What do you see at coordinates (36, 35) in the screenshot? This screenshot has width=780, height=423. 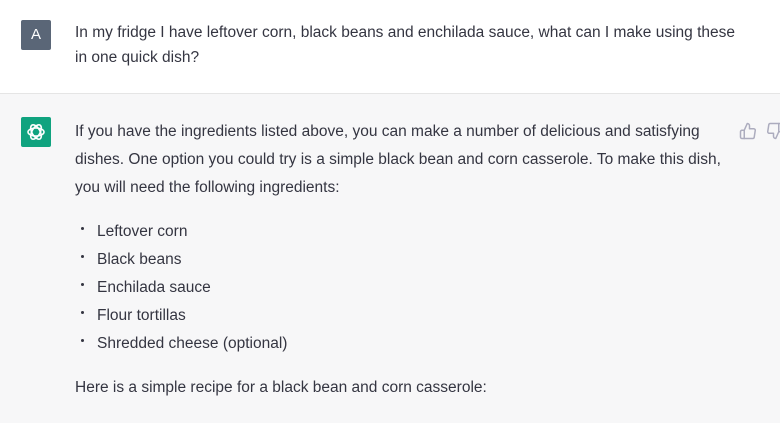 I see `user-avatar: A` at bounding box center [36, 35].